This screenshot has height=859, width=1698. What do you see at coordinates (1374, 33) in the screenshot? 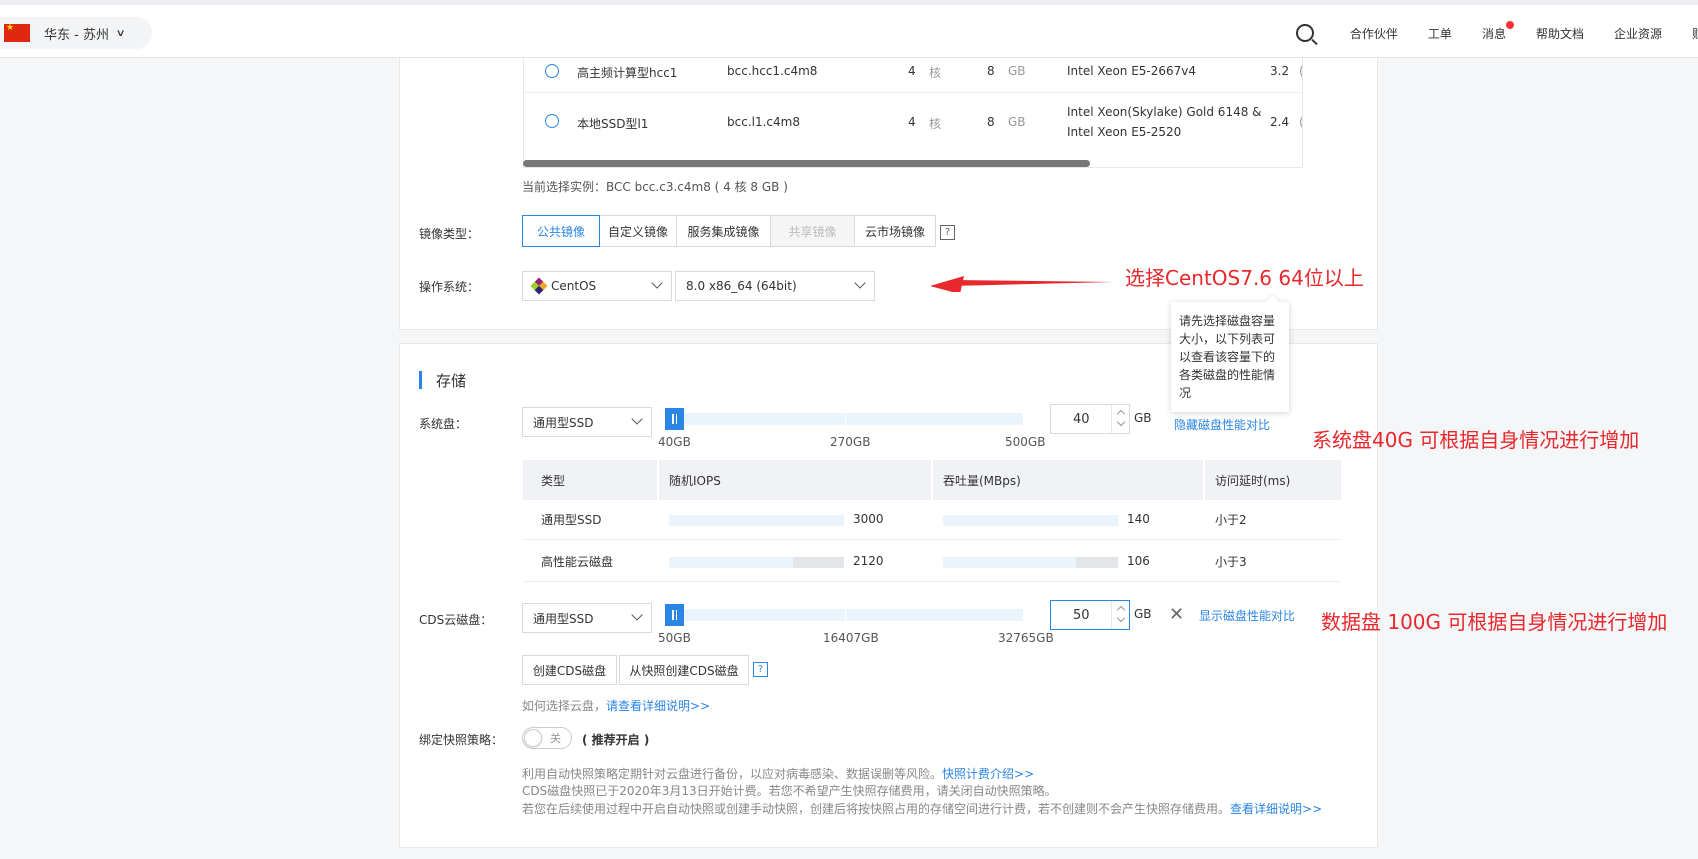
I see `nav-partners: 合作伙伴` at bounding box center [1374, 33].